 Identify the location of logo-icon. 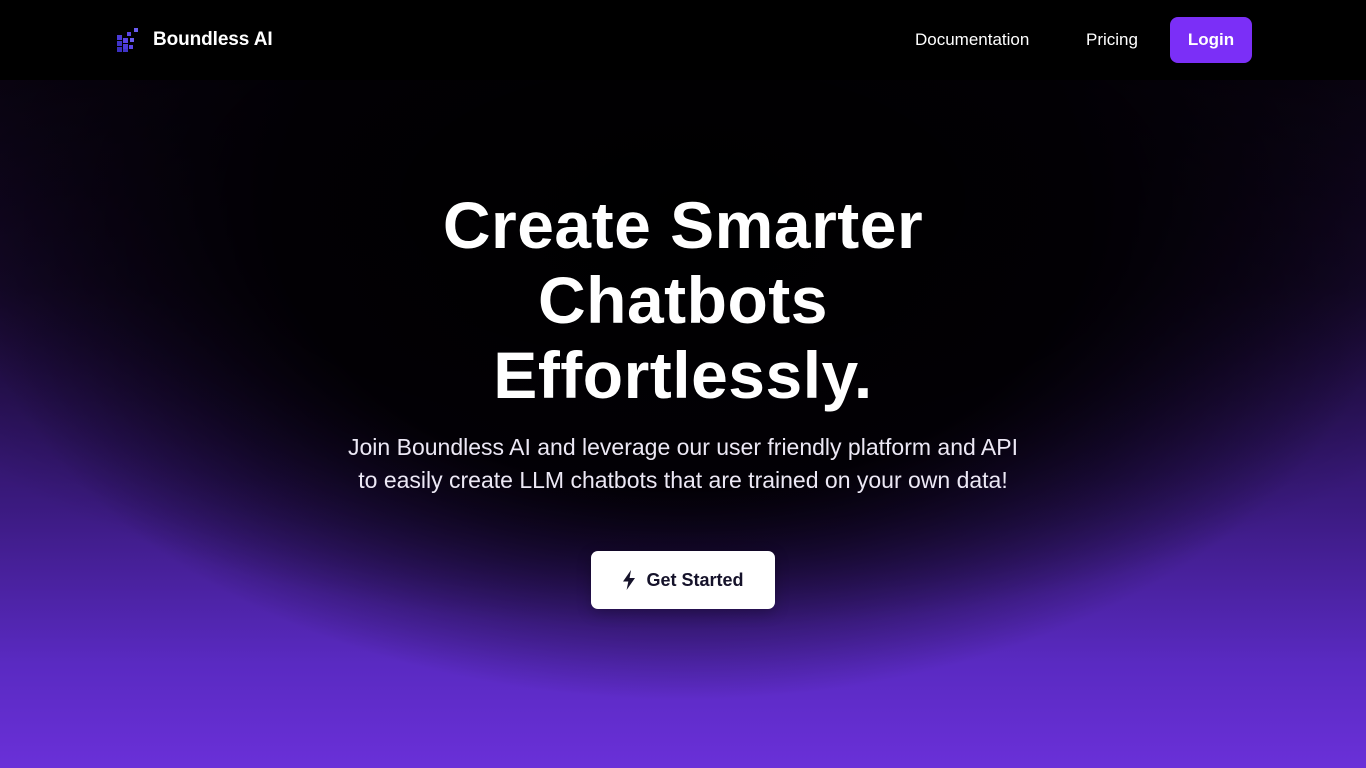
(127, 40).